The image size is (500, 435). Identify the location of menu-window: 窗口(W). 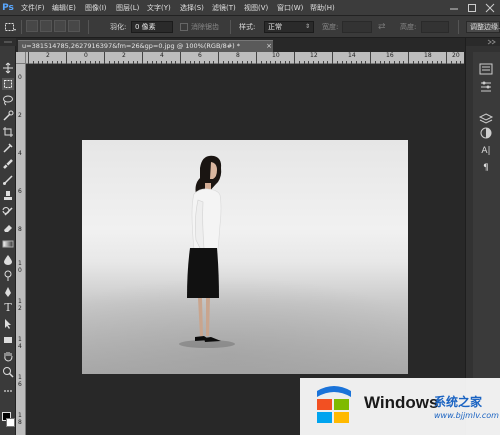
(290, 8).